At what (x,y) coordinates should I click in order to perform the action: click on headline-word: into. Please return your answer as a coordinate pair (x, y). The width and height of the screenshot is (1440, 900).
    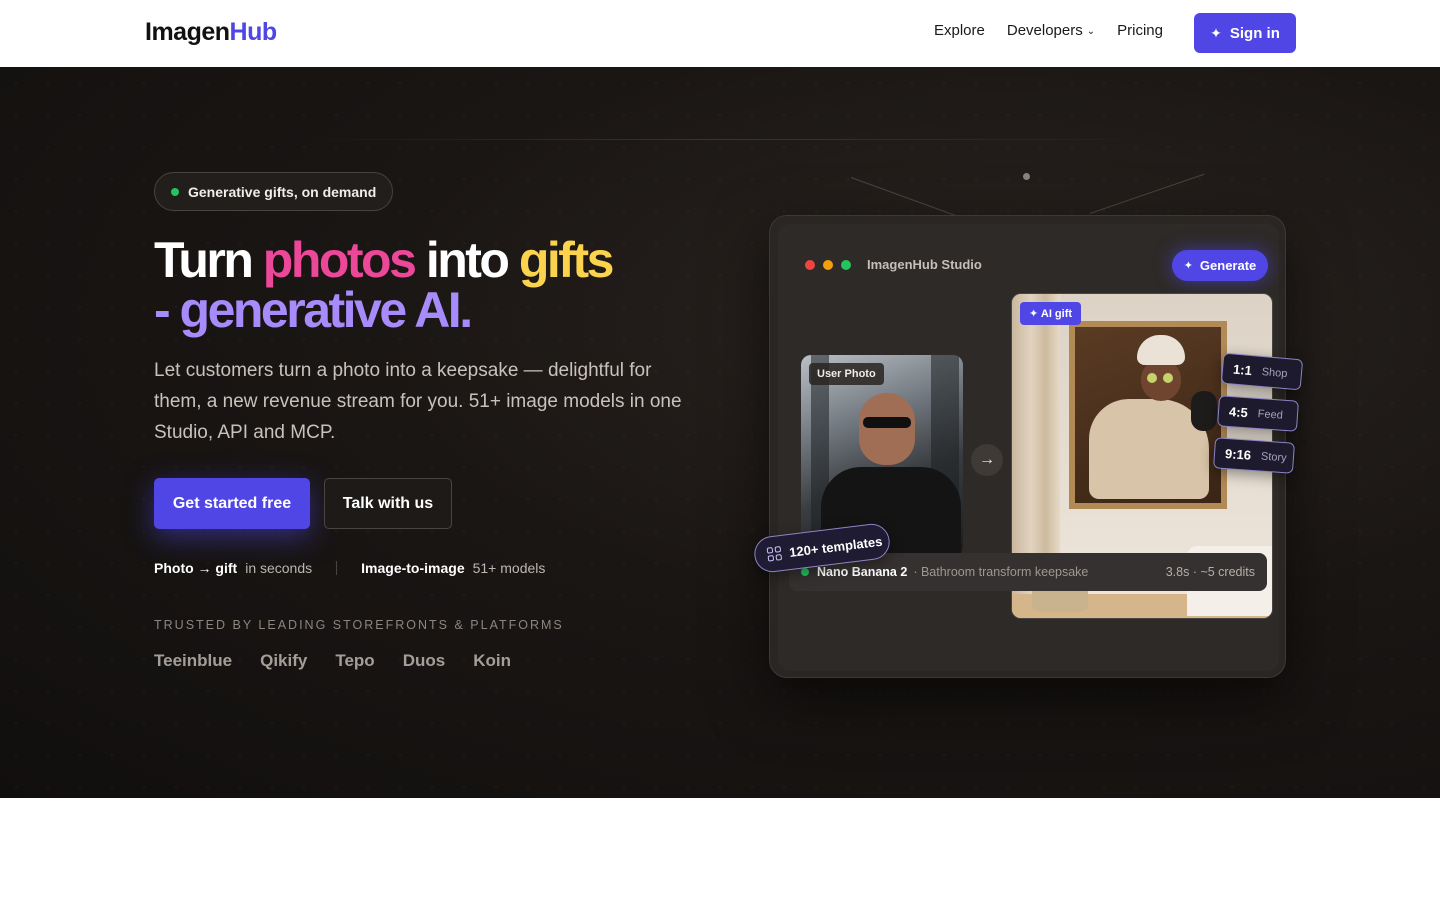
    Looking at the image, I should click on (467, 260).